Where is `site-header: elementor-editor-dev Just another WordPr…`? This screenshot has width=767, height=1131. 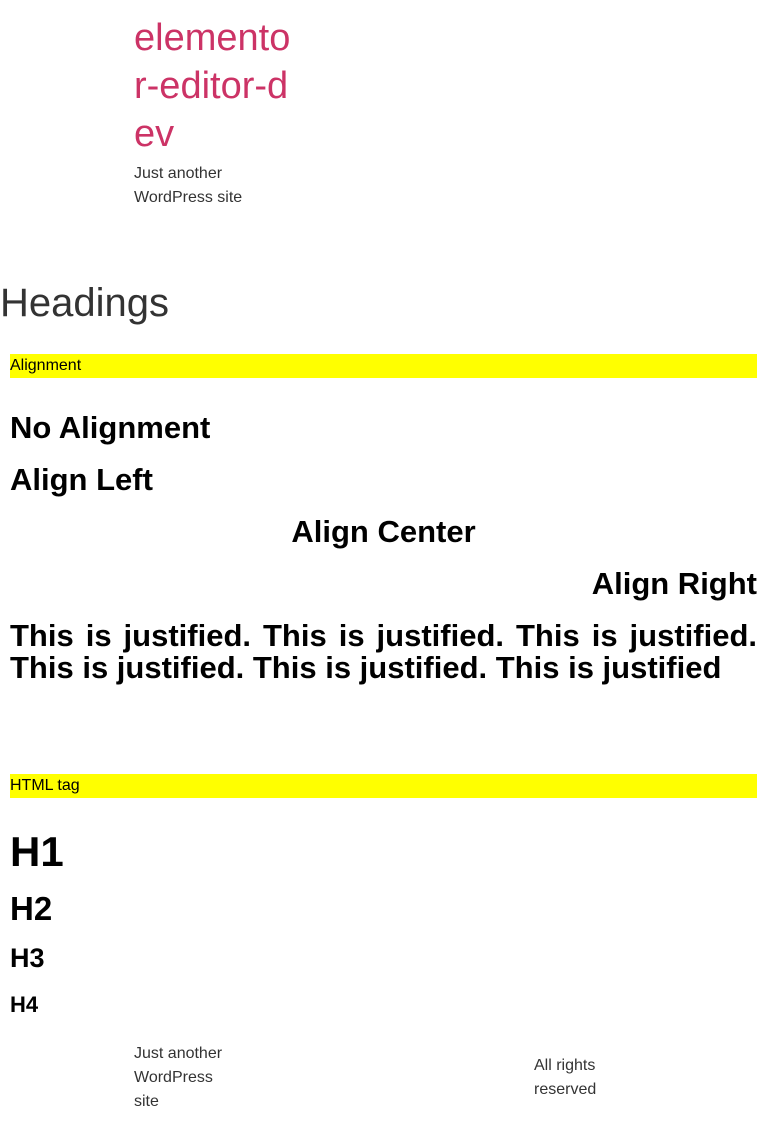 site-header: elementor-editor-dev Just another WordPr… is located at coordinates (214, 112).